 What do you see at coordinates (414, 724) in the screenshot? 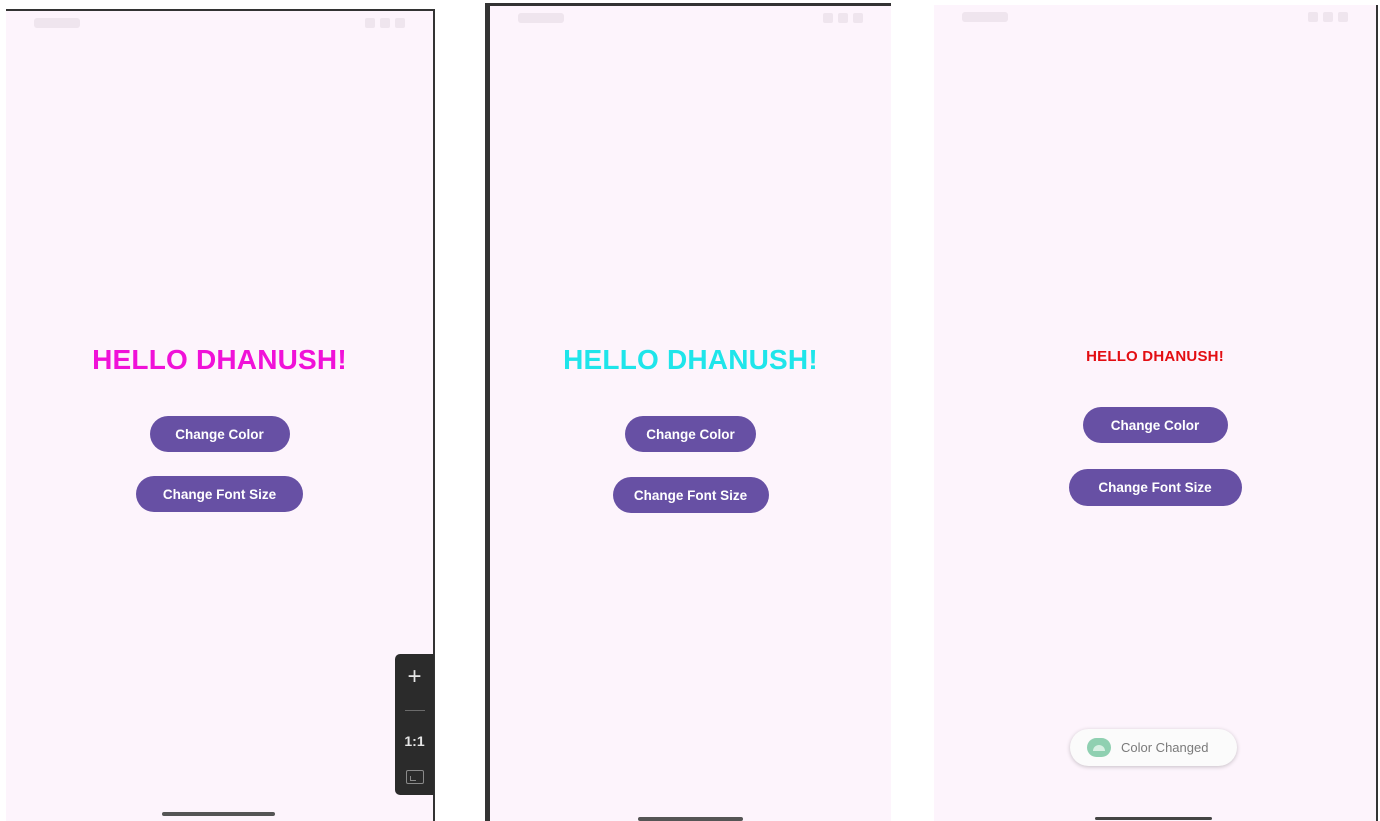
I see `emulator-zoom-toolbar: + 1:1` at bounding box center [414, 724].